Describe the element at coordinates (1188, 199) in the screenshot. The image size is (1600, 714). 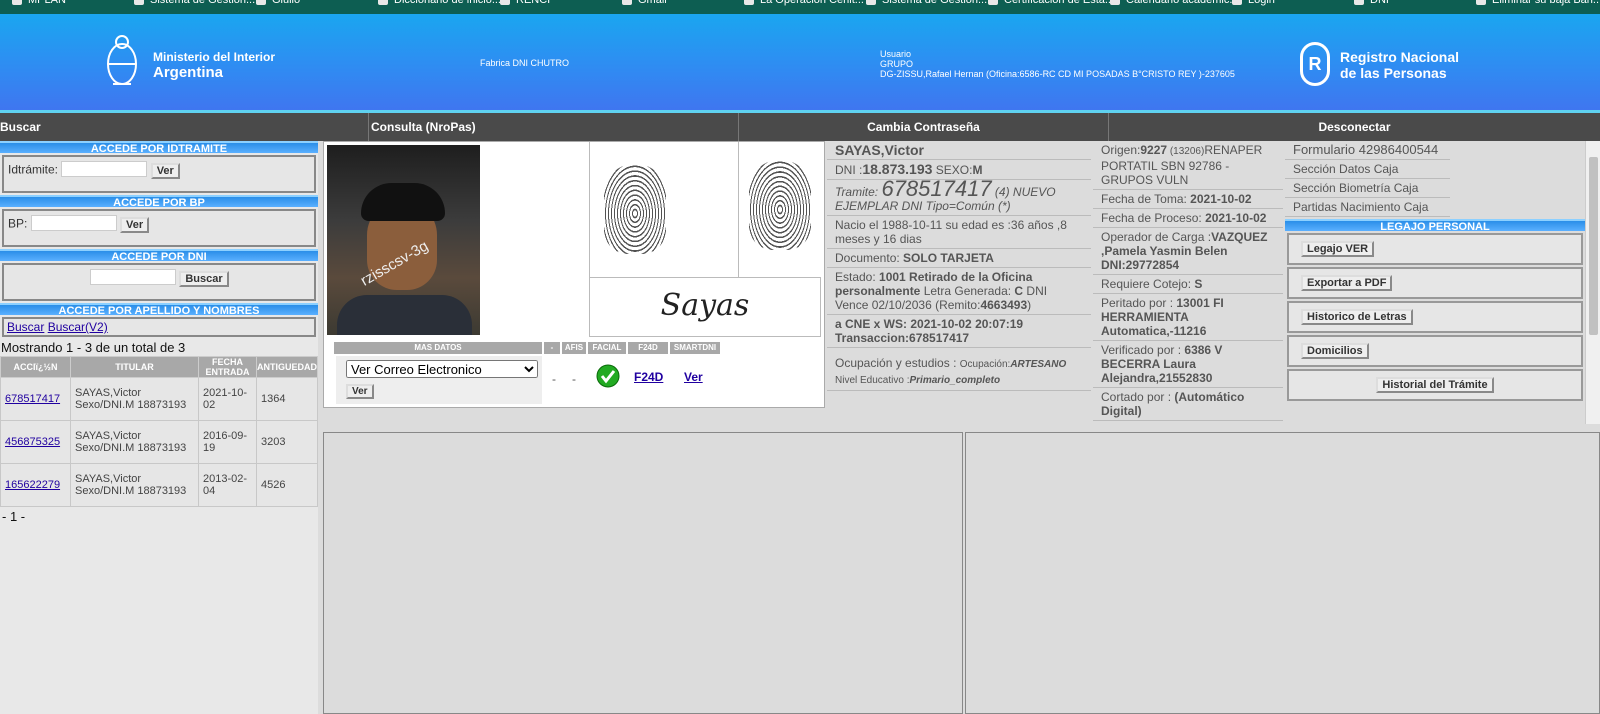
I see `toma-row: Fecha de Toma: 2021-10-02` at that location.